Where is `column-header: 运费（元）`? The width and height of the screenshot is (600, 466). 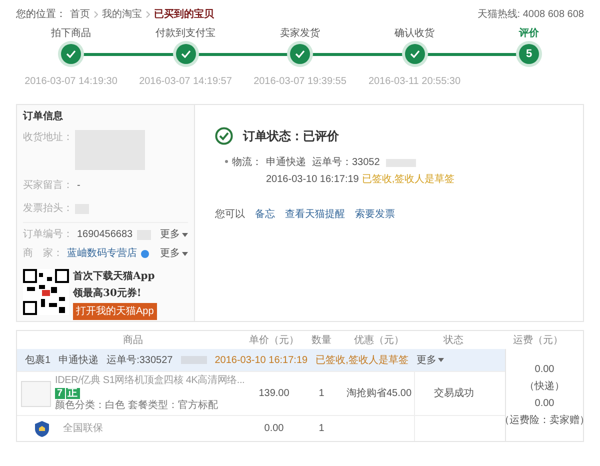
column-header: 运费（元） is located at coordinates (538, 341).